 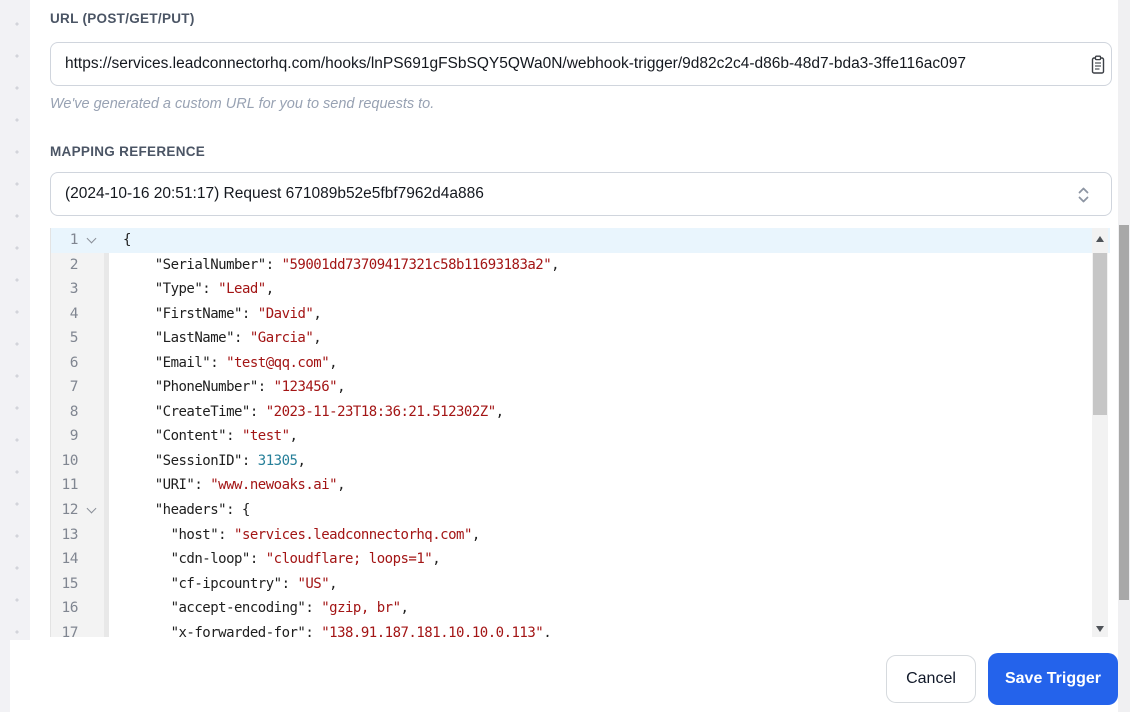 What do you see at coordinates (580, 559) in the screenshot?
I see `code-line: 14 "cdn-loop": "cloudflare; loops=1",` at bounding box center [580, 559].